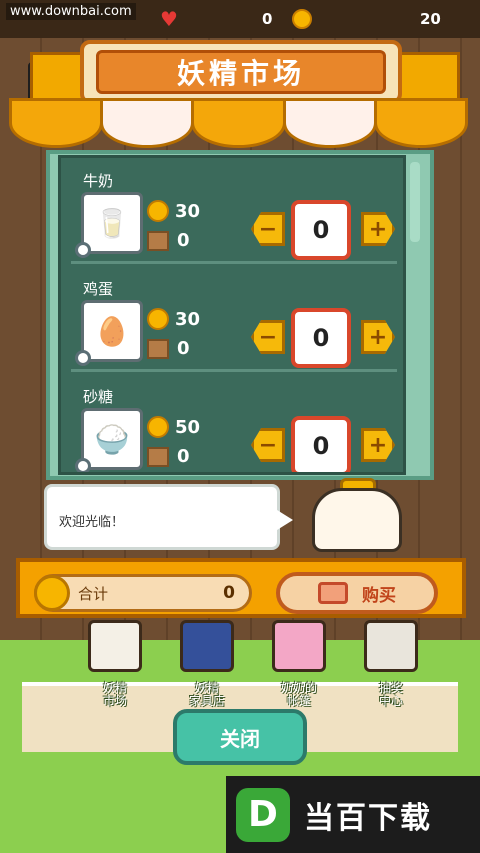 This screenshot has width=480, height=853. Describe the element at coordinates (391, 646) in the screenshot. I see `lottery-booth-icon` at that location.